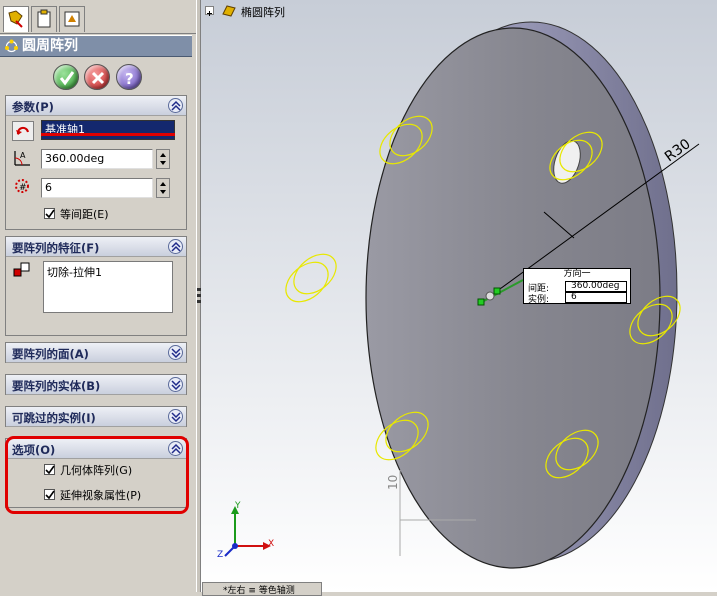 The image size is (717, 596). I want to click on help-button: ?, so click(129, 77).